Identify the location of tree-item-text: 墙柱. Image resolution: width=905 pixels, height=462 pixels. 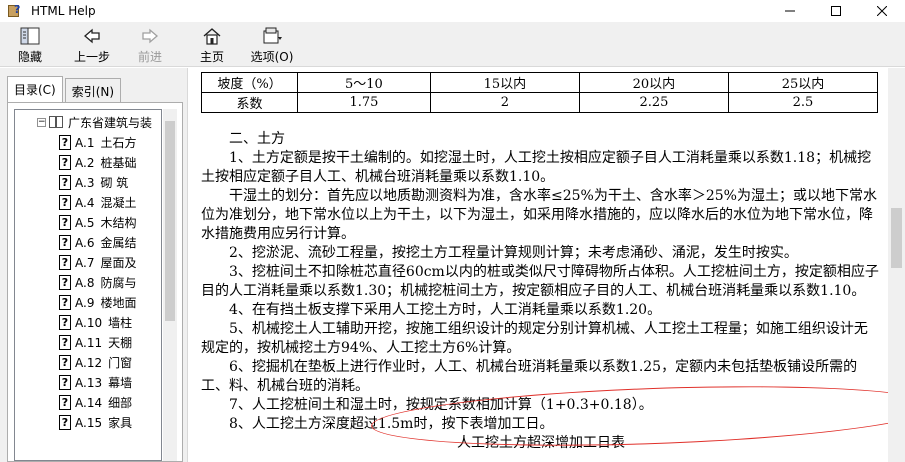
(120, 322).